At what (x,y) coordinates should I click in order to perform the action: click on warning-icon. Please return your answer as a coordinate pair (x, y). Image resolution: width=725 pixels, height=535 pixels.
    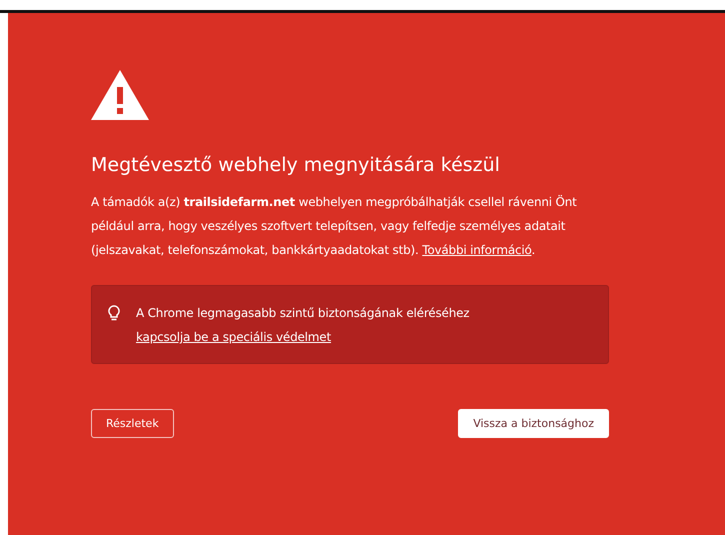
    Looking at the image, I should click on (120, 95).